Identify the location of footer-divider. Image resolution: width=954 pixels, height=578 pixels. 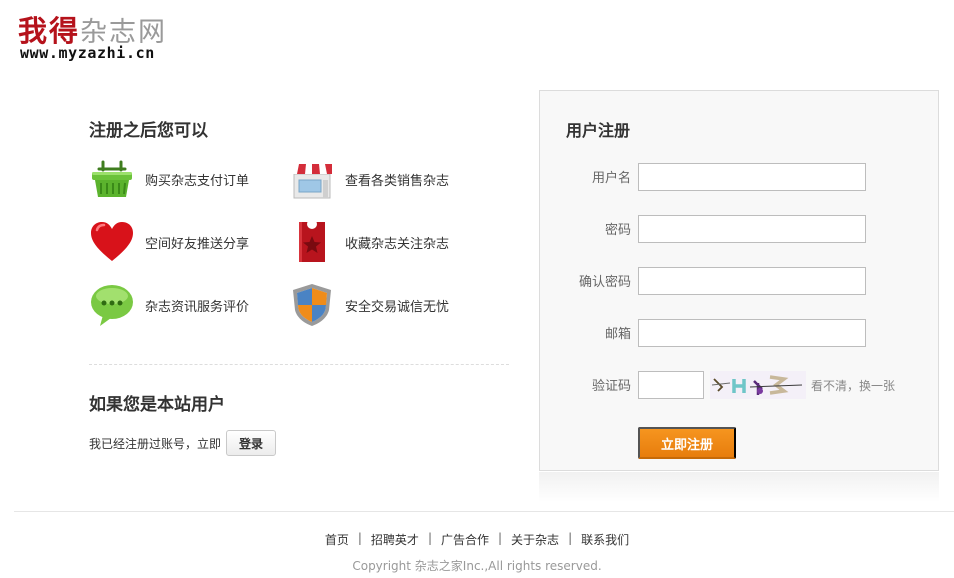
(484, 511).